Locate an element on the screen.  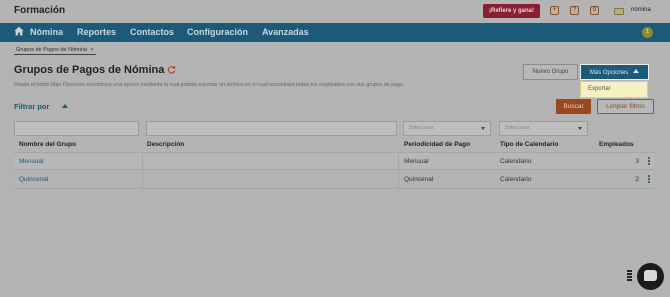
refresh-icon is located at coordinates (171, 69).